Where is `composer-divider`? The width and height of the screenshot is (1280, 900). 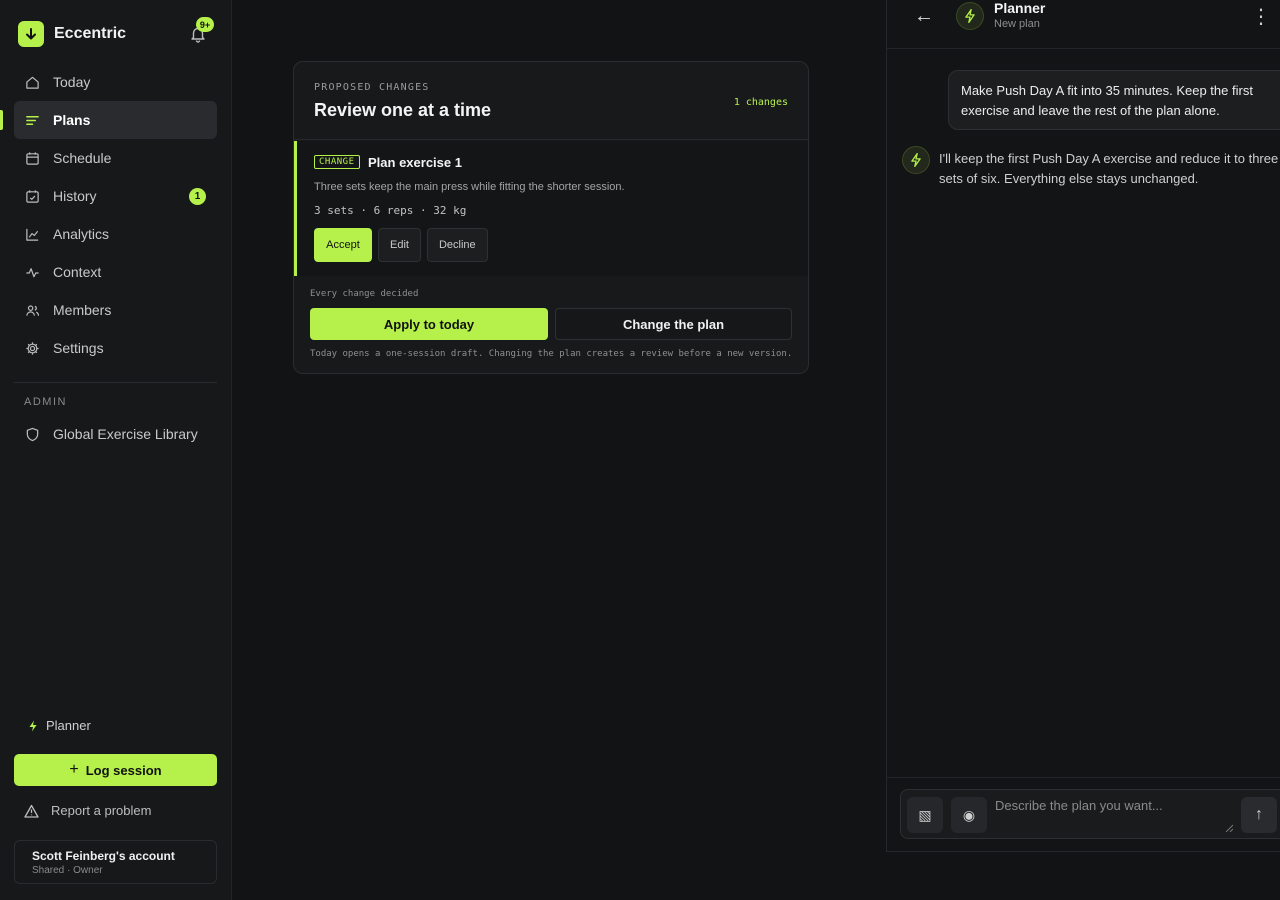
composer-divider is located at coordinates (1083, 777).